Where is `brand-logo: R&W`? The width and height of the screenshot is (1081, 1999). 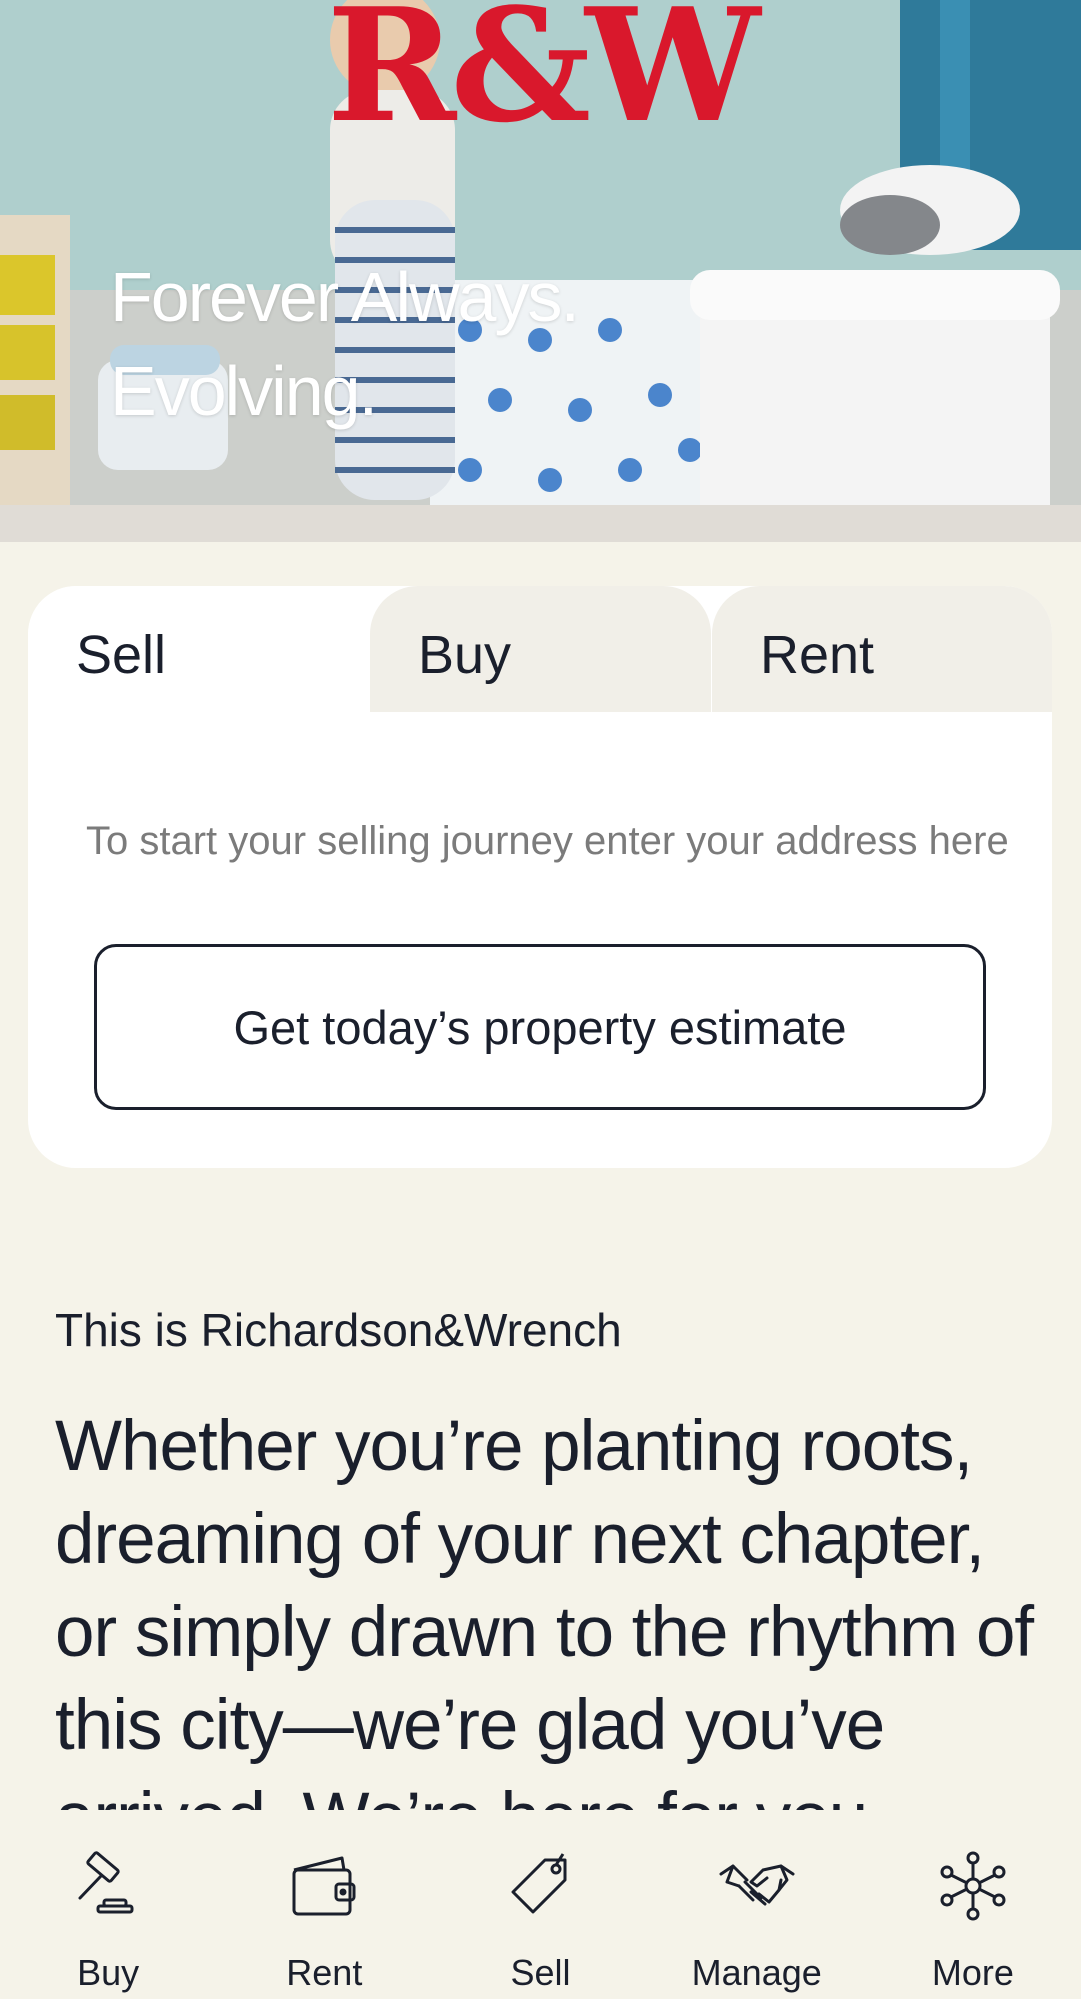 brand-logo: R&W is located at coordinates (540, 72).